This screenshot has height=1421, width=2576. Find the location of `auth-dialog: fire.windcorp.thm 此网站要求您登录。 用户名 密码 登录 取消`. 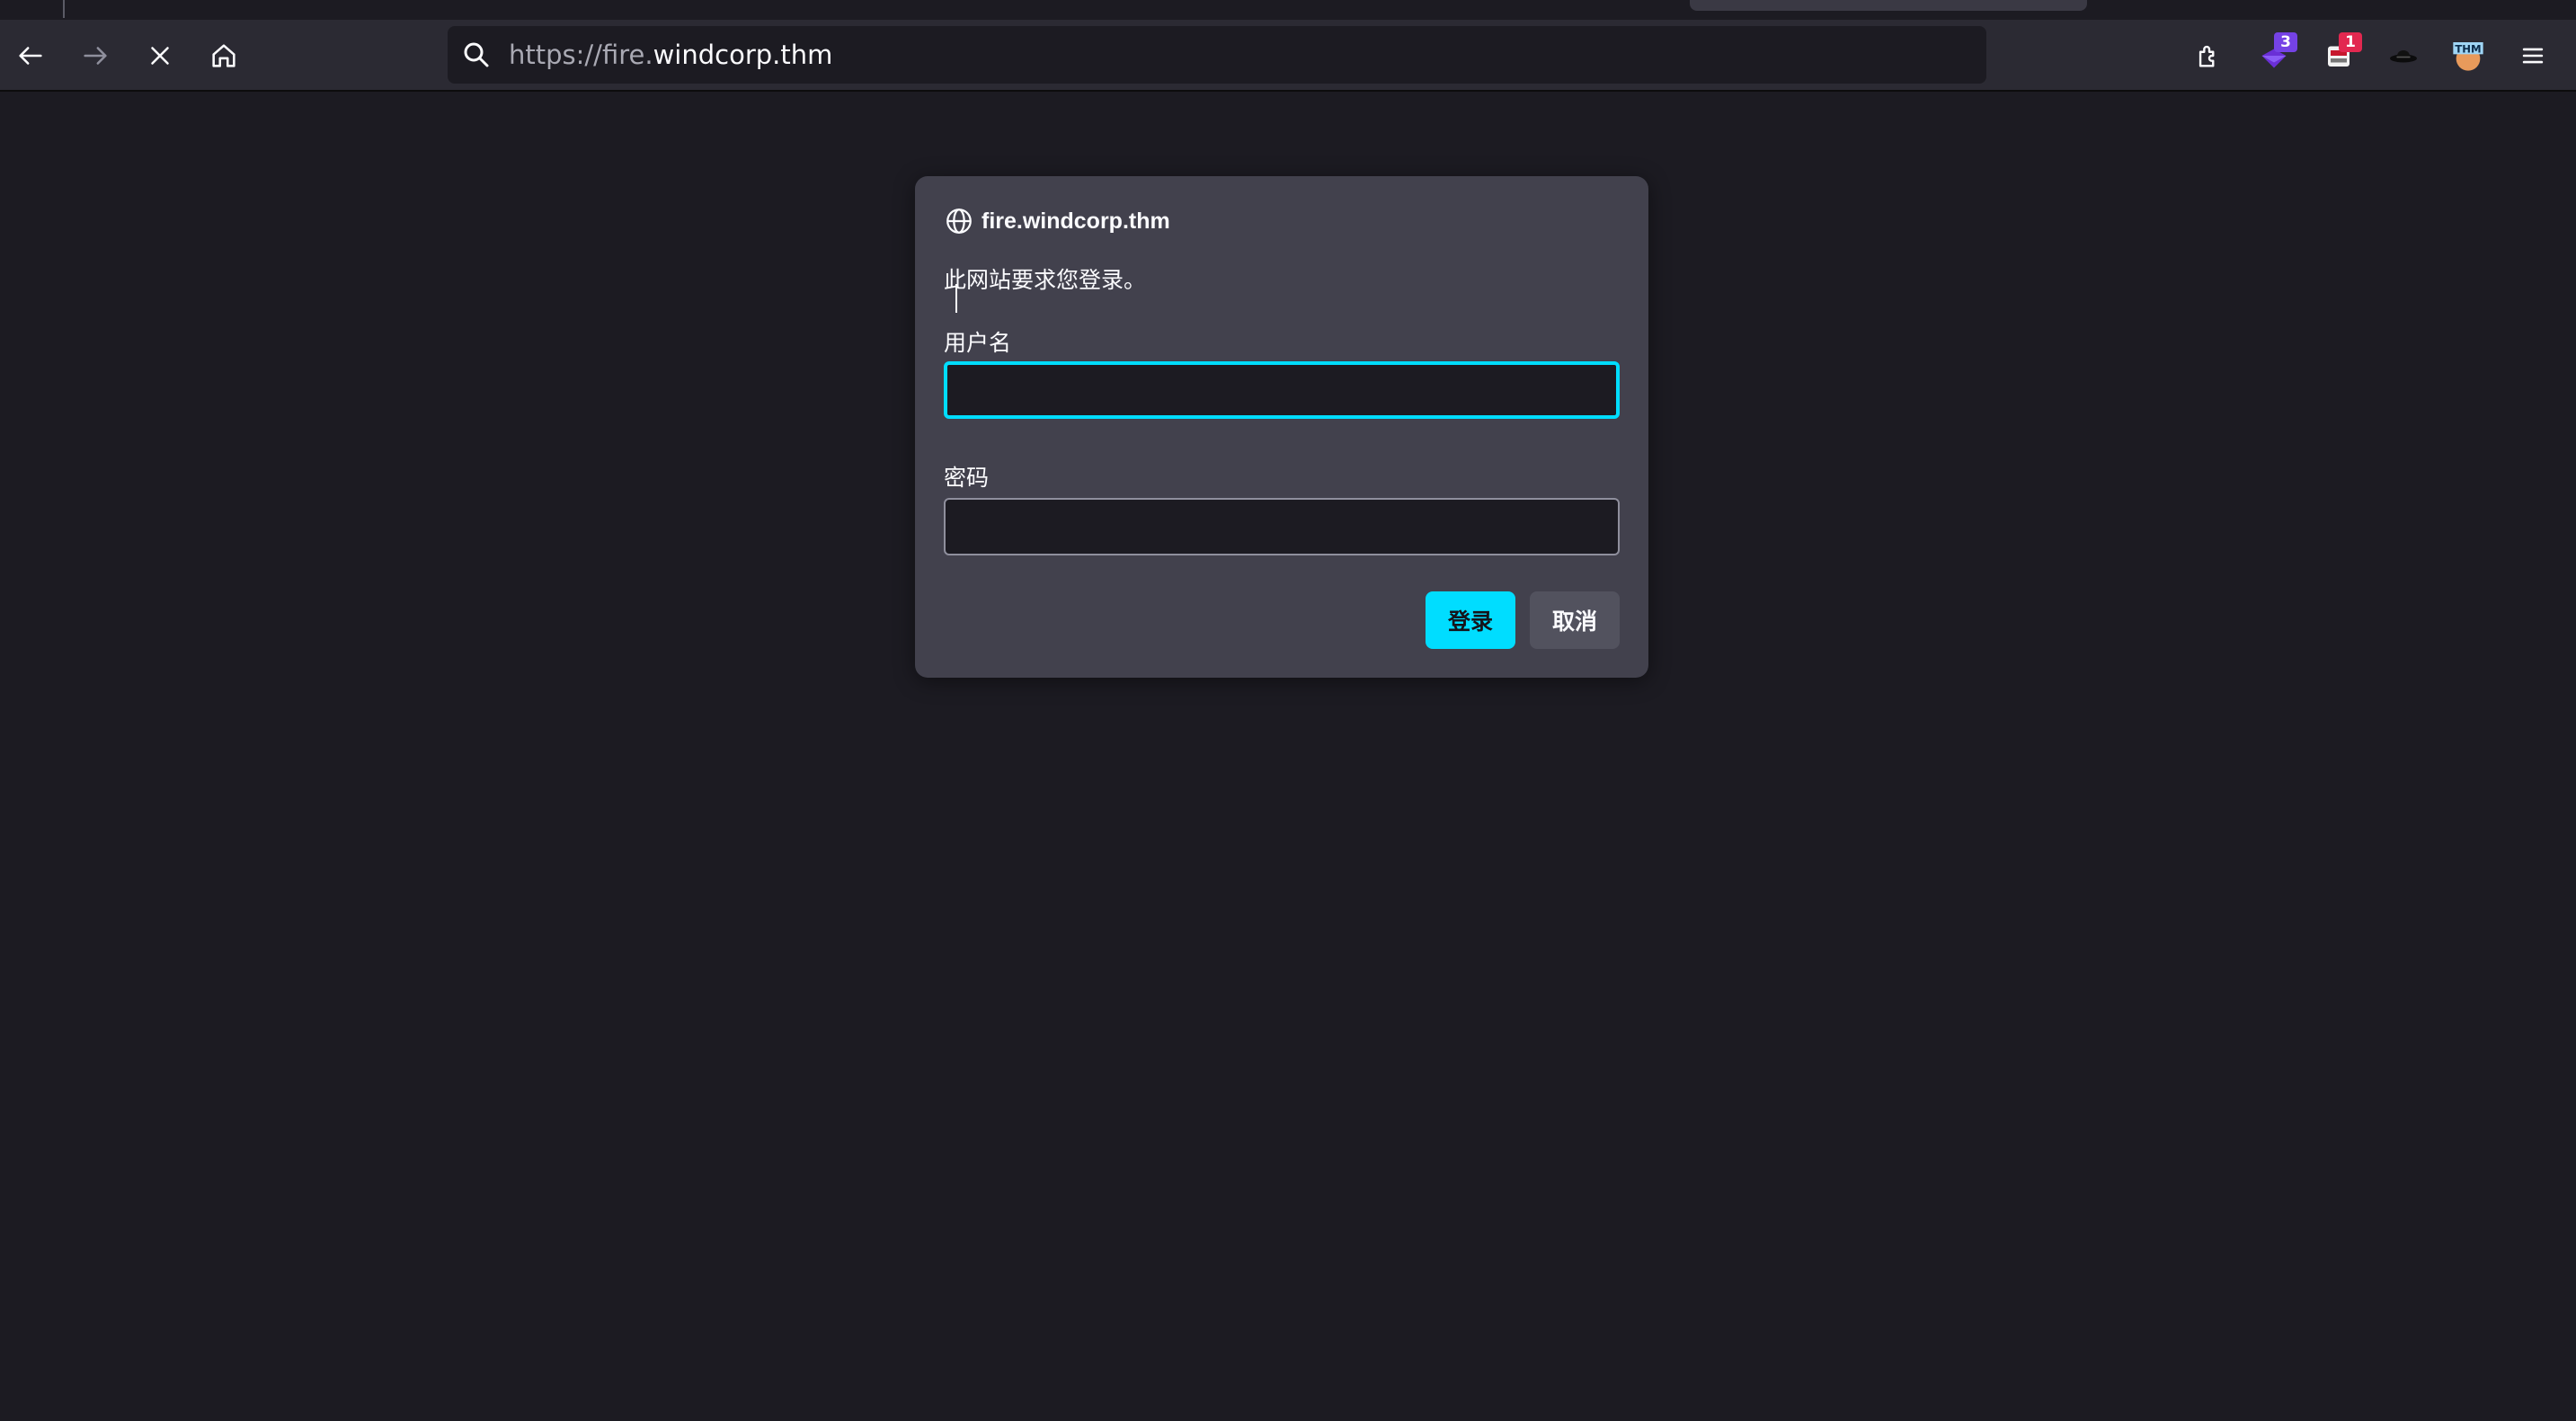

auth-dialog: fire.windcorp.thm 此网站要求您登录。 用户名 密码 登录 取消 is located at coordinates (1281, 427).